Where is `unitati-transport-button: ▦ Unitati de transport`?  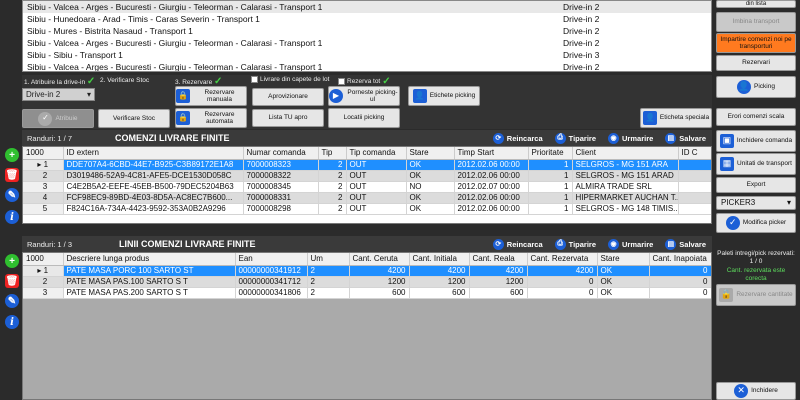
unitati-transport-button: ▦ Unitati de transport is located at coordinates (756, 164).